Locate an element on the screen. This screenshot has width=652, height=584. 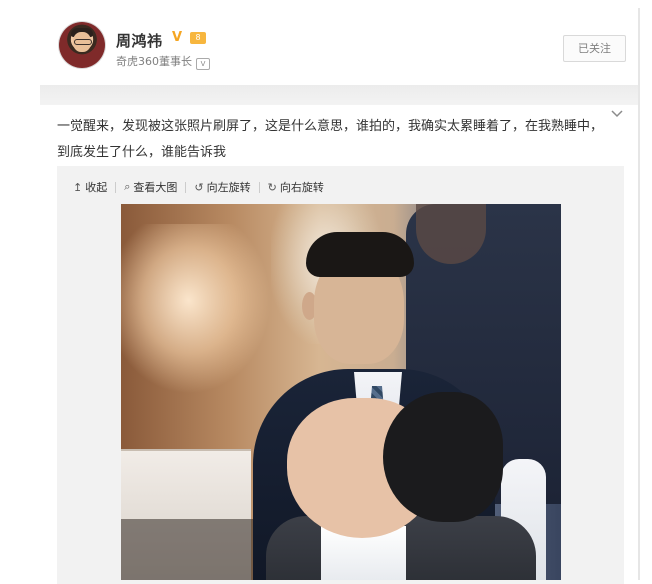
view-large-button: ⌕ 查看大图 is located at coordinates (150, 187).